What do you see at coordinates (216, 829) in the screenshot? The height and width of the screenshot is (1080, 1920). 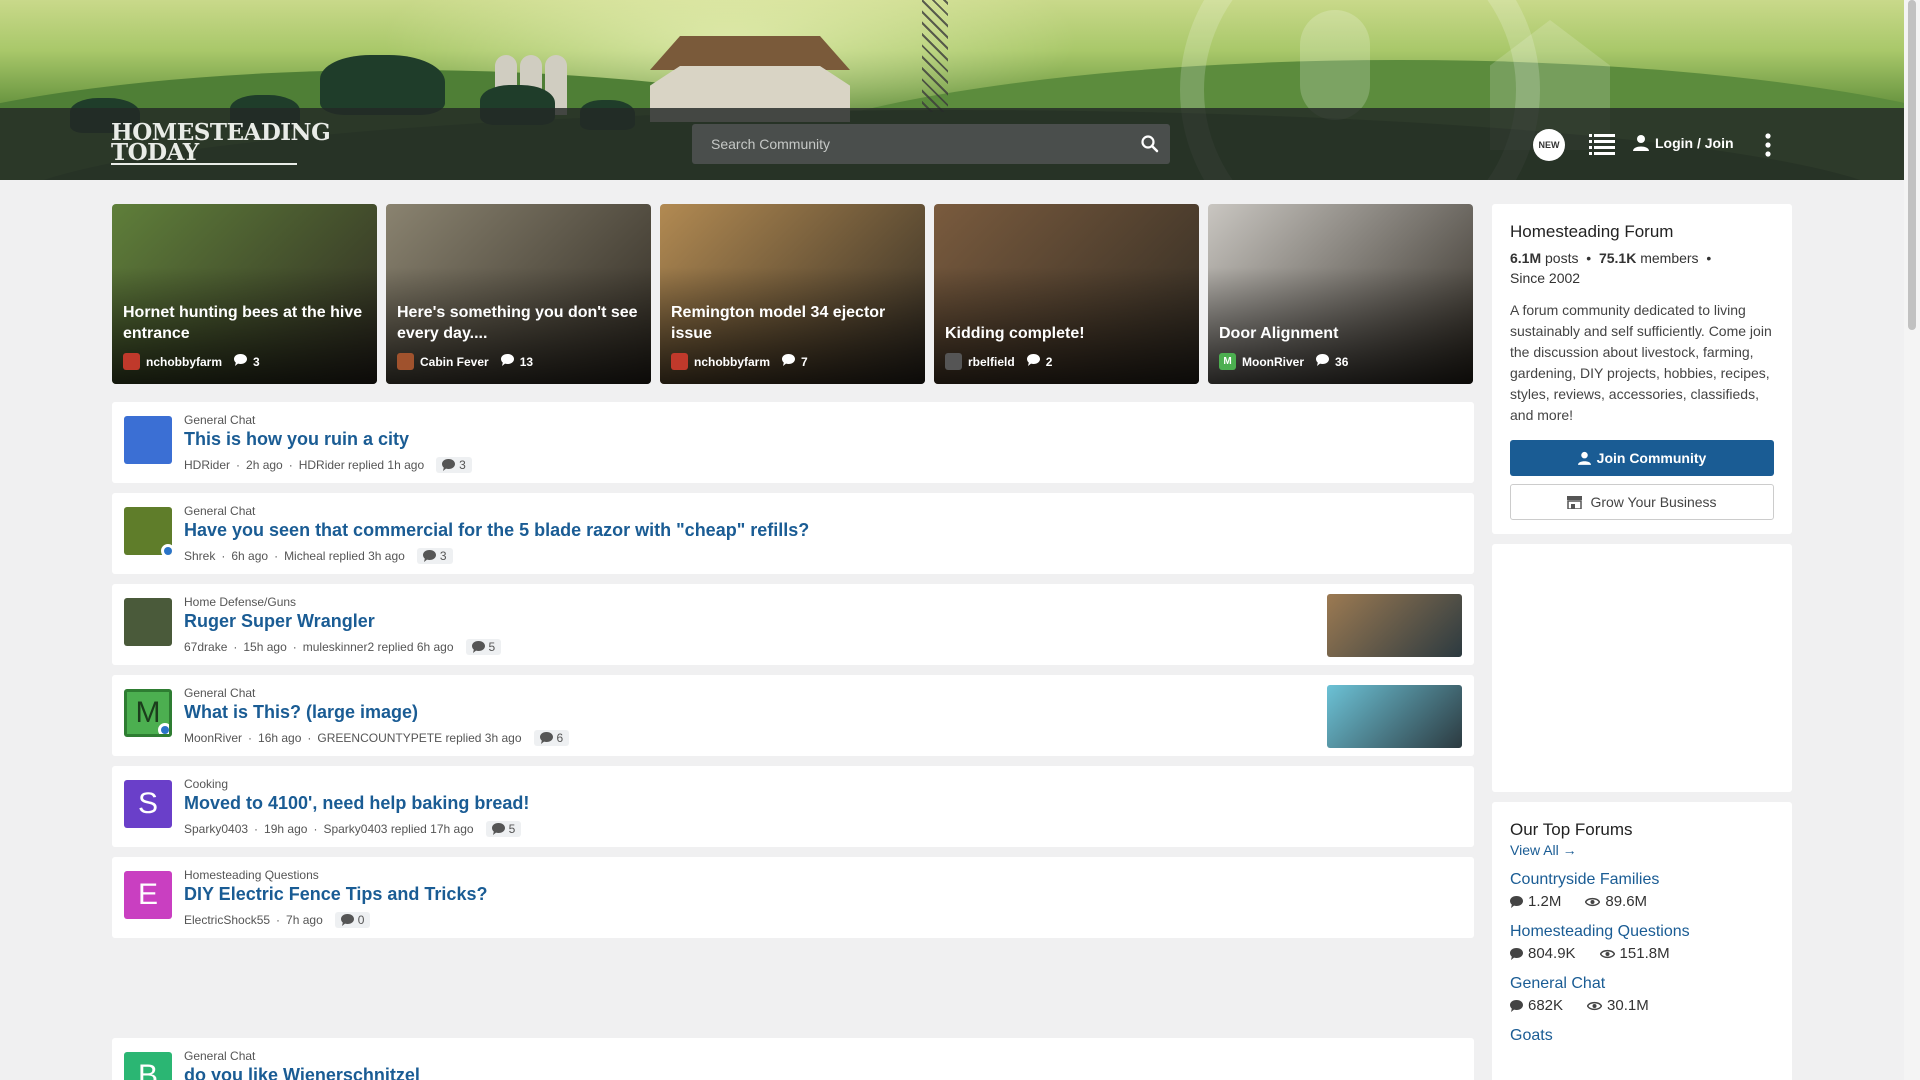 I see `thread-author: Sparky0403` at bounding box center [216, 829].